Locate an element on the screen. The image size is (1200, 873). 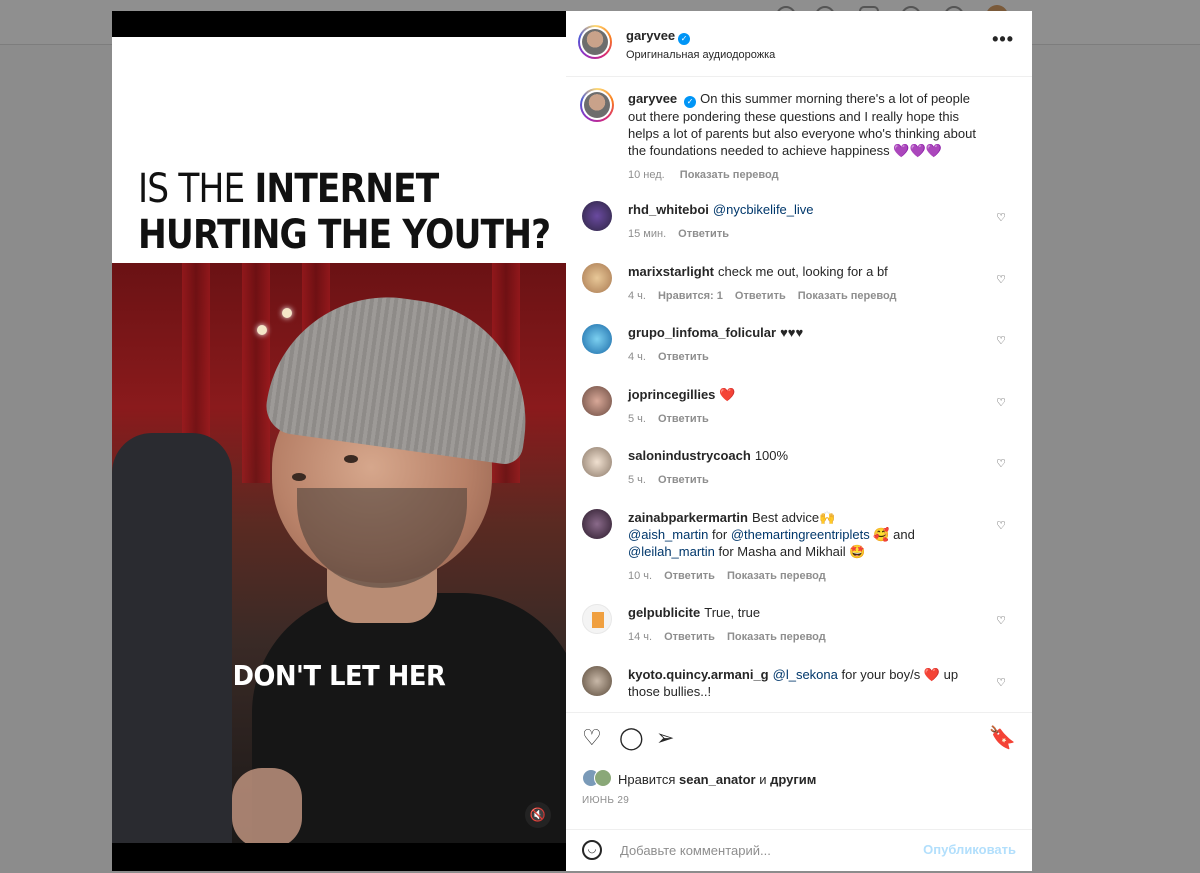
comment-likes: Нравится: 1 is located at coordinates (690, 296).